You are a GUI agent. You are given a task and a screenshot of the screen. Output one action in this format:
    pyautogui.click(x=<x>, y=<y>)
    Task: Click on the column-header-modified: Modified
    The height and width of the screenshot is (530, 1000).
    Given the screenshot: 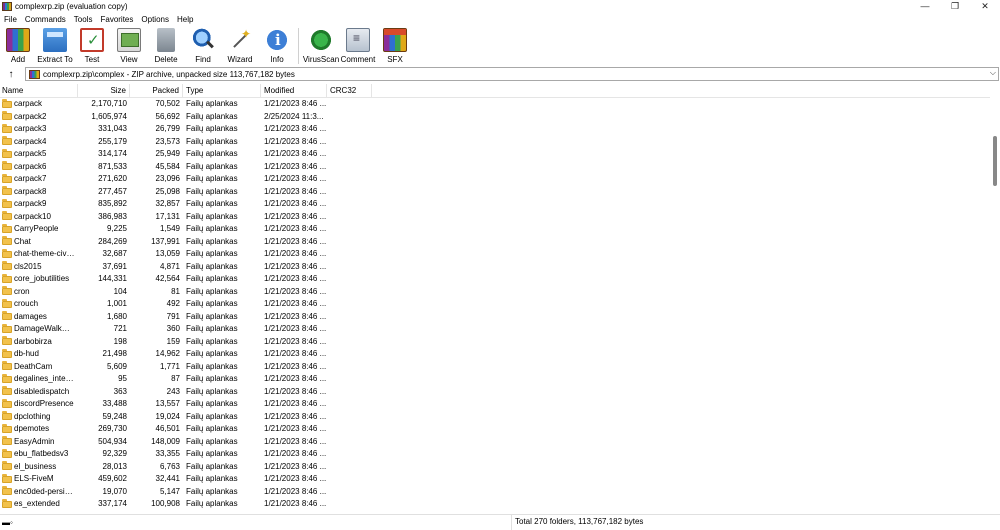 What is the action you would take?
    pyautogui.click(x=294, y=91)
    